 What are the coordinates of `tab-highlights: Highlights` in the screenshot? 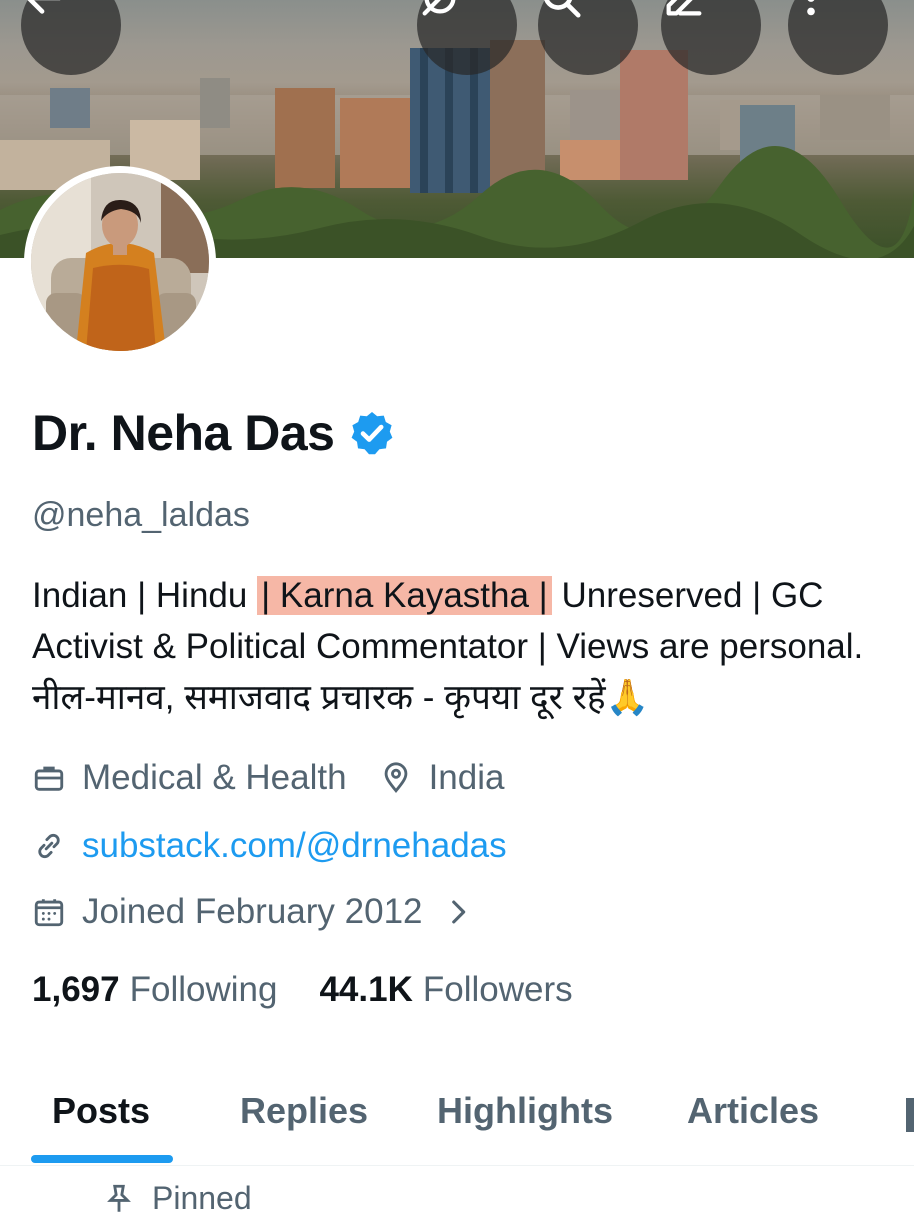 It's located at (525, 1111).